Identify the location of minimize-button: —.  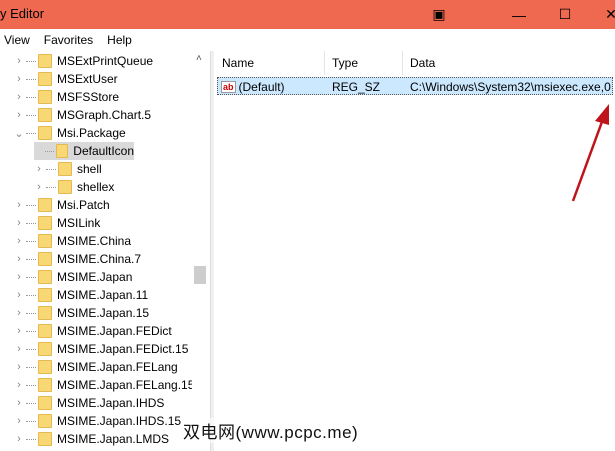
(519, 14).